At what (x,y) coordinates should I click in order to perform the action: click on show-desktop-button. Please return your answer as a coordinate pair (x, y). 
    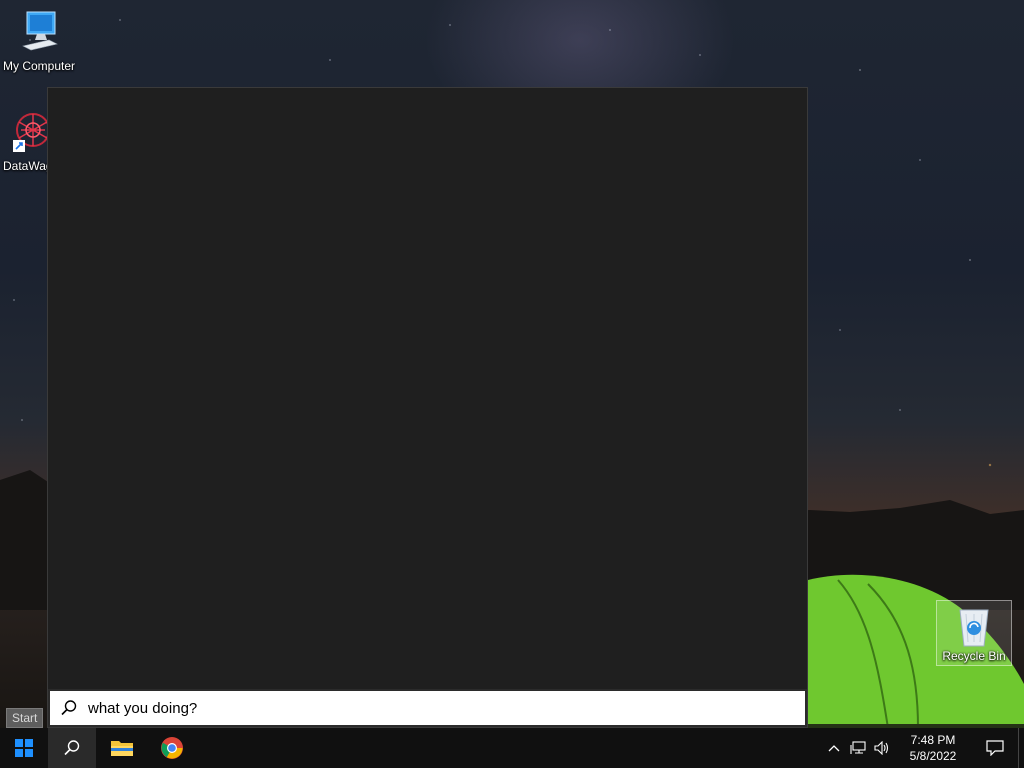
    Looking at the image, I should click on (1021, 748).